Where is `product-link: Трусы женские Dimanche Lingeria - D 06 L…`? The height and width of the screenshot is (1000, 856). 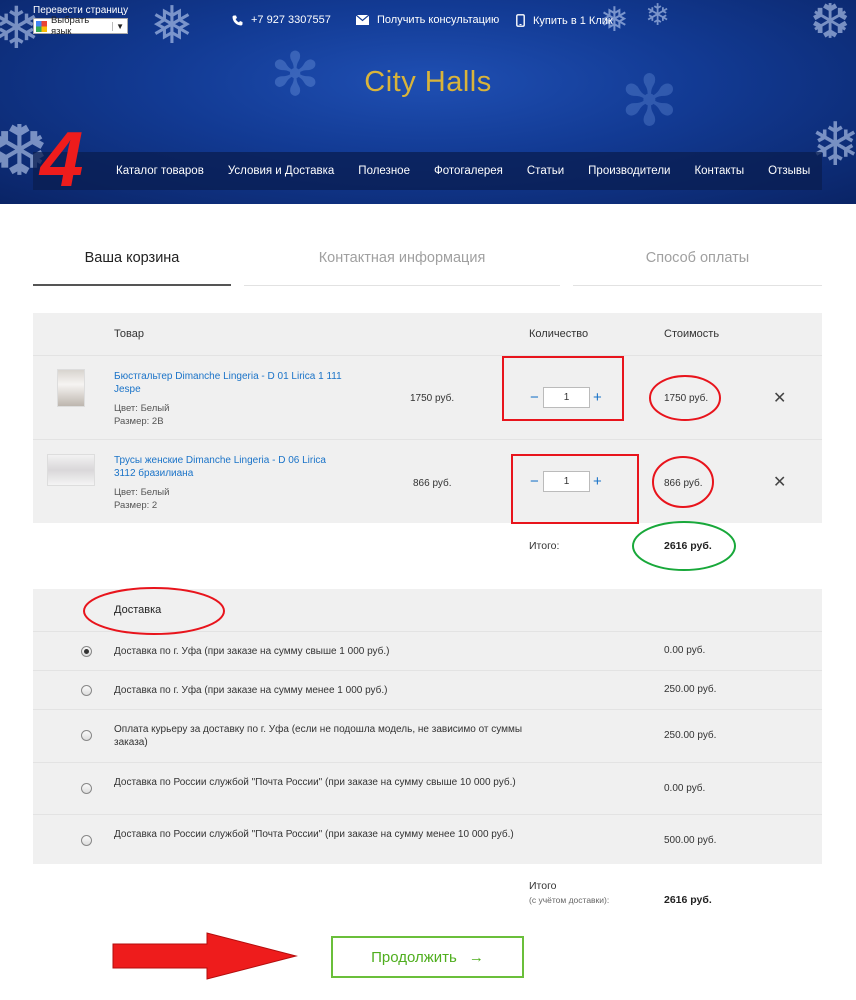
product-link: Трусы женские Dimanche Lingeria - D 06 L… is located at coordinates (229, 467).